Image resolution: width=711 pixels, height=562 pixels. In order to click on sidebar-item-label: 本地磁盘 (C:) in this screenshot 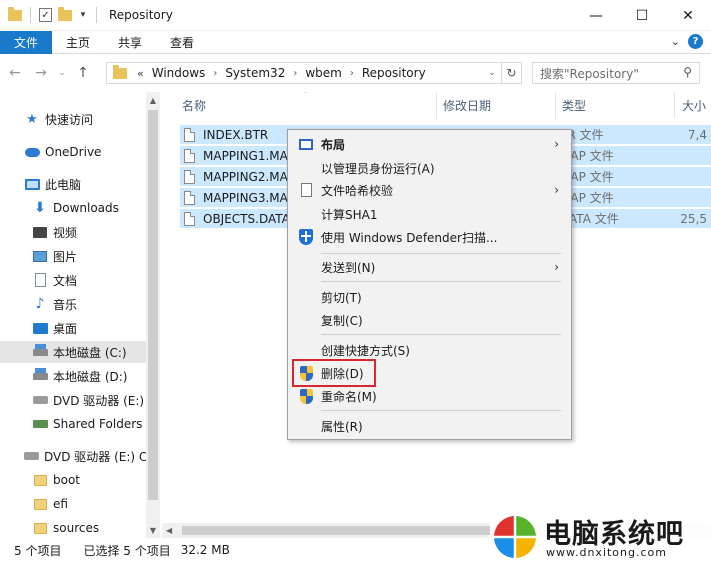, I will do `click(90, 352)`.